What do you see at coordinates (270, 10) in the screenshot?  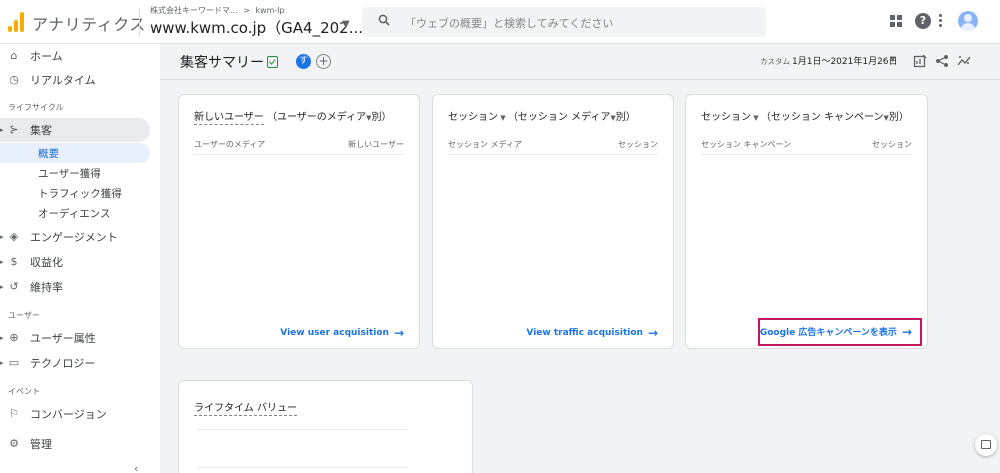 I see `stream-name: kwm-lp` at bounding box center [270, 10].